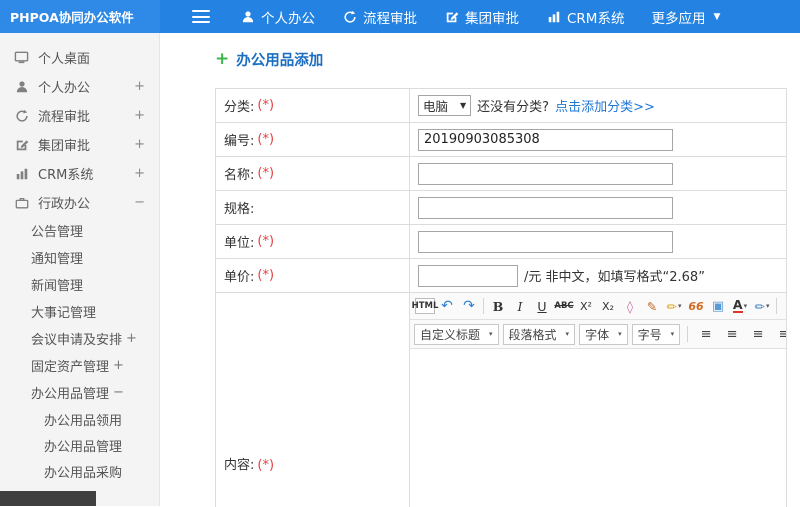 Image resolution: width=800 pixels, height=507 pixels. Describe the element at coordinates (652, 306) in the screenshot. I see `format-brush-icon: ✎` at that location.